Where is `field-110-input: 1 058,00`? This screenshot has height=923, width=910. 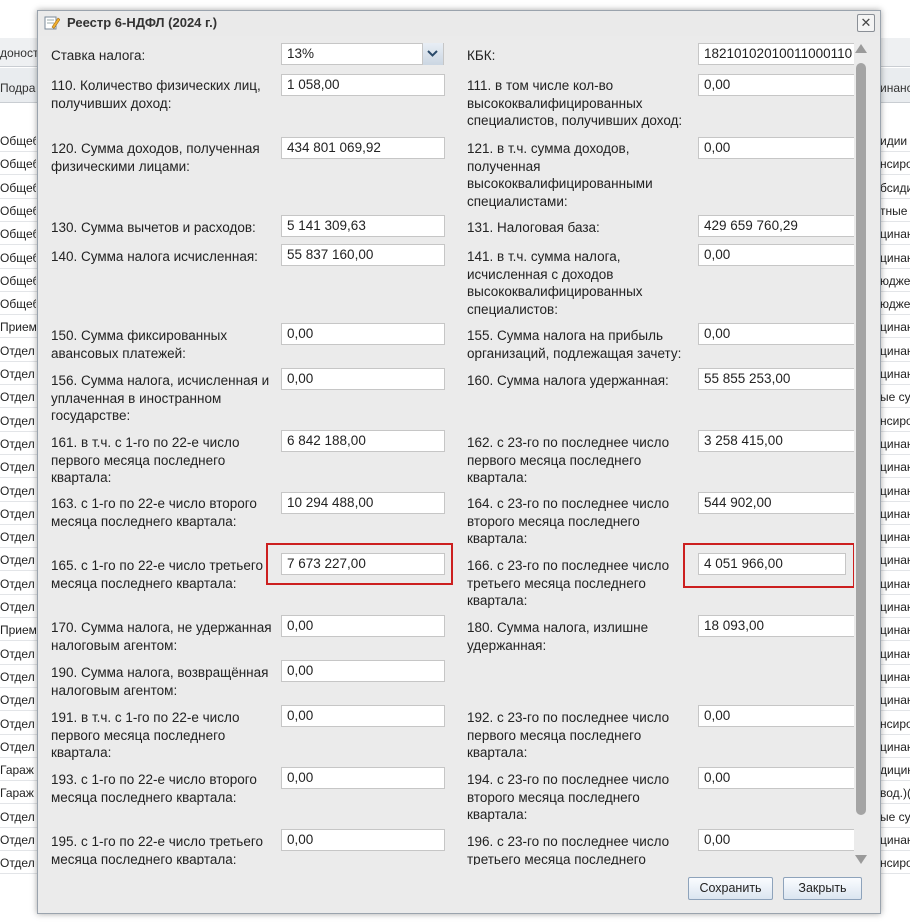
field-110-input: 1 058,00 is located at coordinates (363, 85).